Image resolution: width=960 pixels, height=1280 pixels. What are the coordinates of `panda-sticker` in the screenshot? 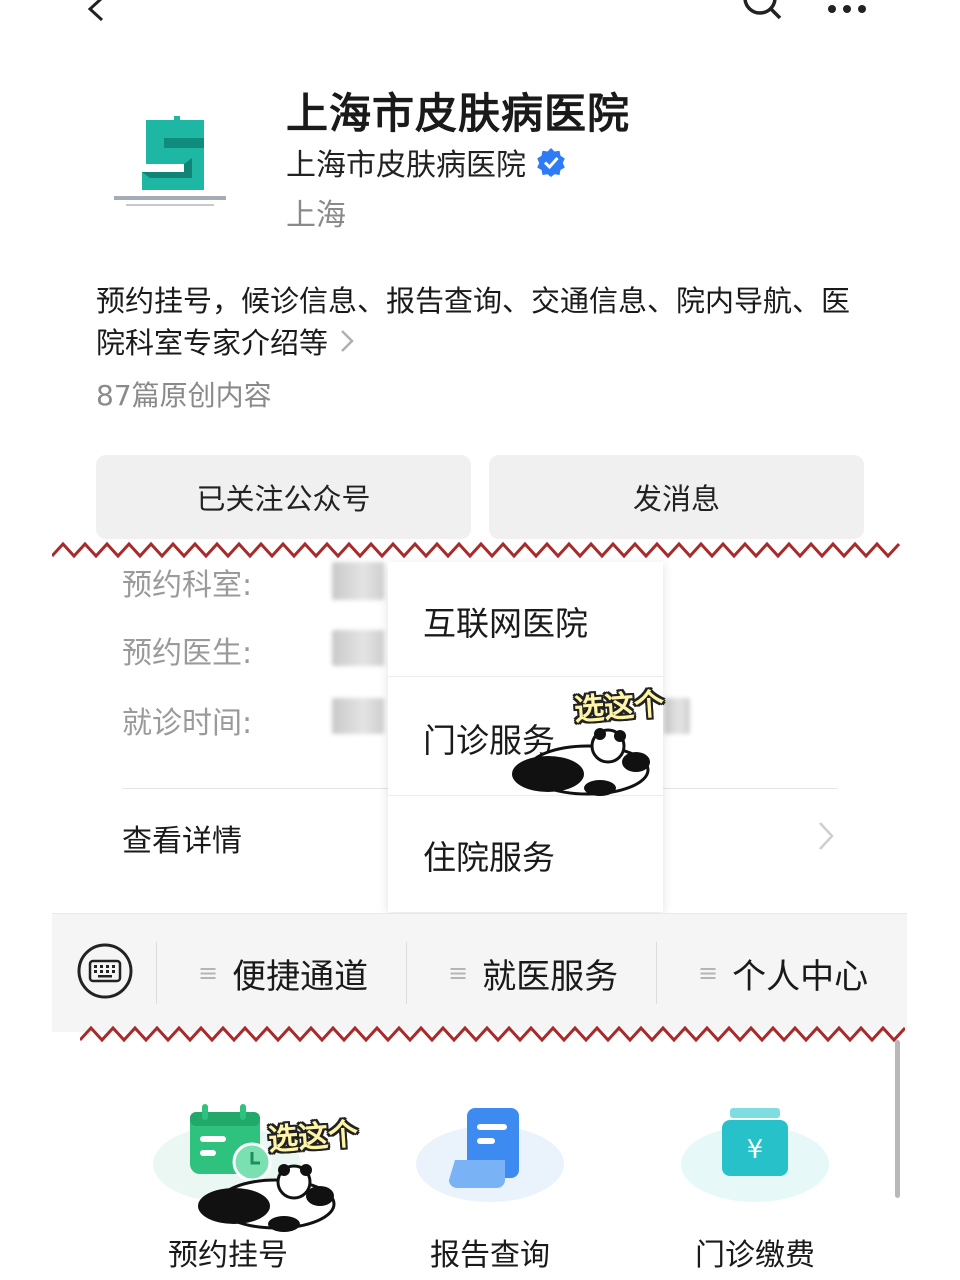 It's located at (583, 766).